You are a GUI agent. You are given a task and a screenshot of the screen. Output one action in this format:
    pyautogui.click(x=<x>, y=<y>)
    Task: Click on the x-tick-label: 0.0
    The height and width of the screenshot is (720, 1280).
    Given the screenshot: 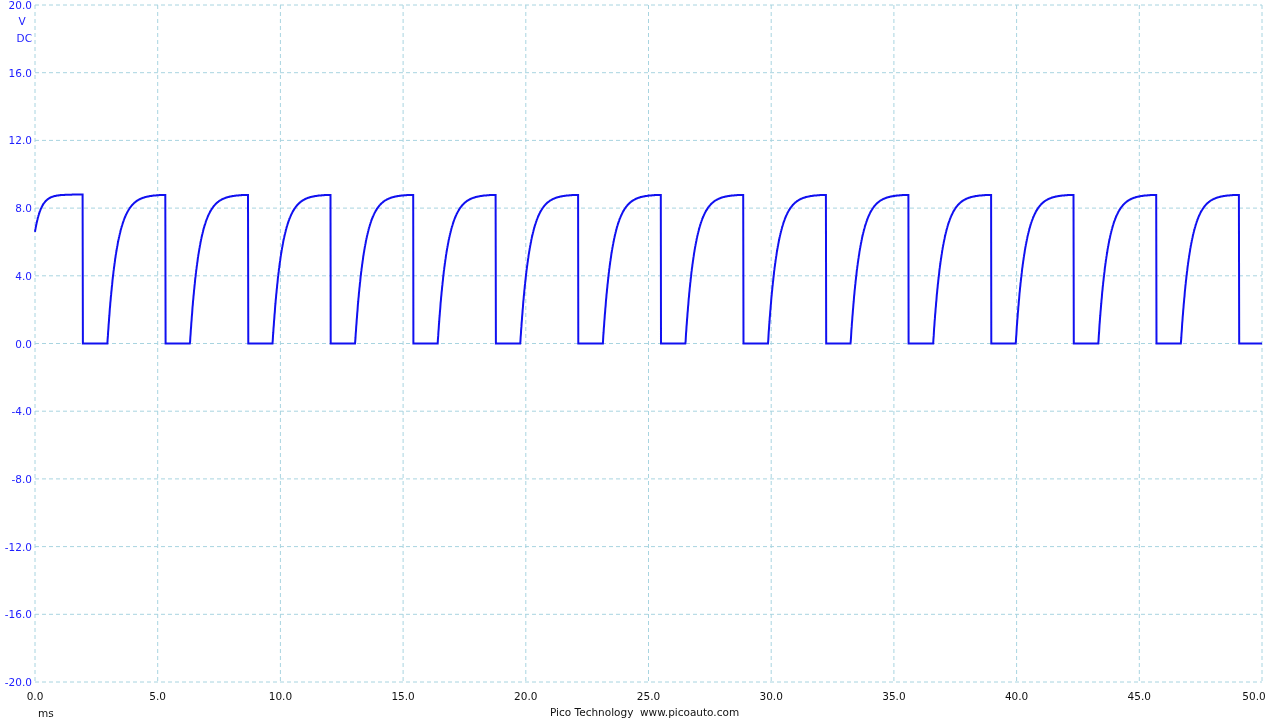 What is the action you would take?
    pyautogui.click(x=35, y=696)
    